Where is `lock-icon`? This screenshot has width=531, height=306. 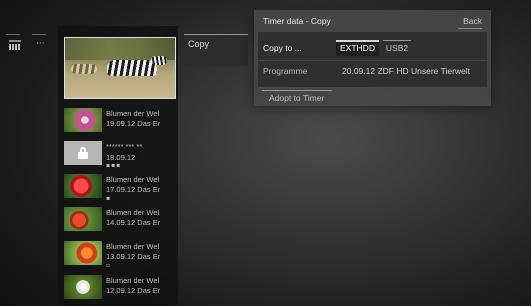 lock-icon is located at coordinates (83, 153).